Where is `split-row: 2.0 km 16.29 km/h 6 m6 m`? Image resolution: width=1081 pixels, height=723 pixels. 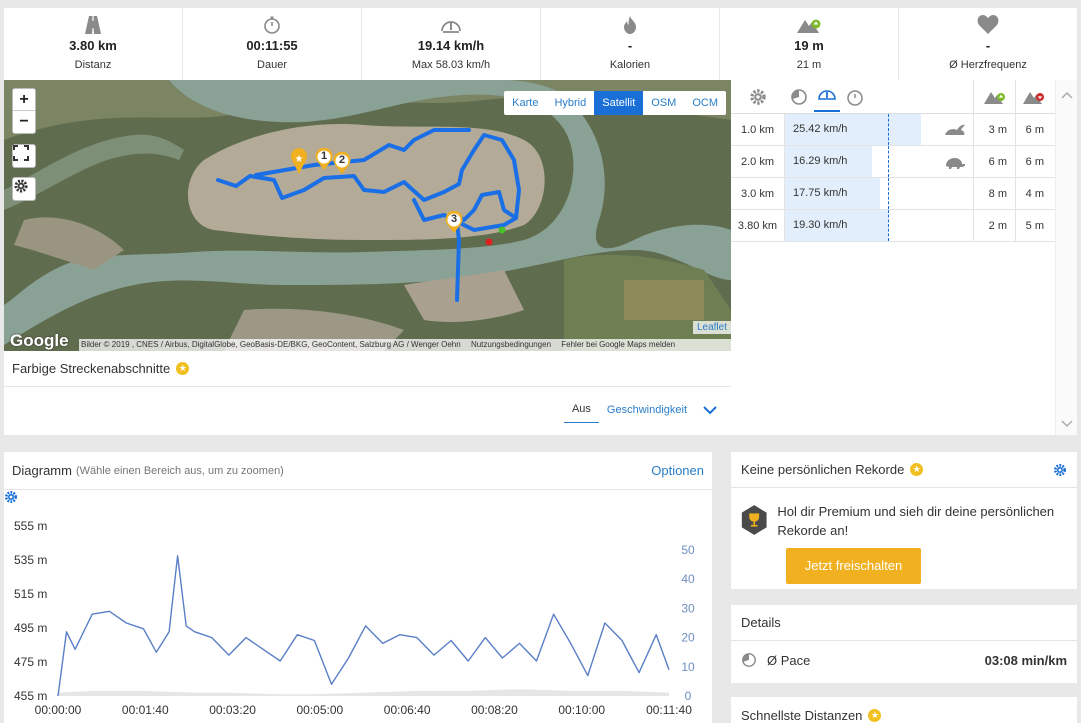
split-row: 2.0 km 16.29 km/h 6 m6 m is located at coordinates (904, 162).